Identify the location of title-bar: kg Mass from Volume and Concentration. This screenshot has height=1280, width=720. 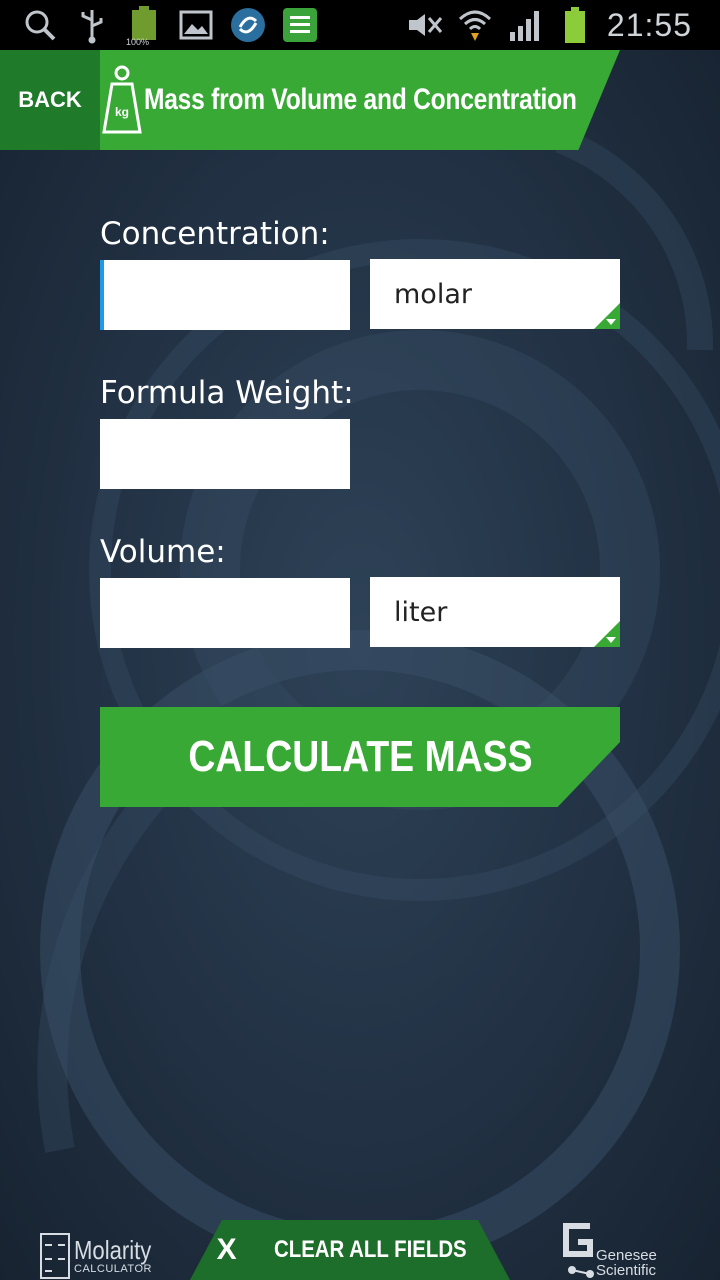
(360, 100).